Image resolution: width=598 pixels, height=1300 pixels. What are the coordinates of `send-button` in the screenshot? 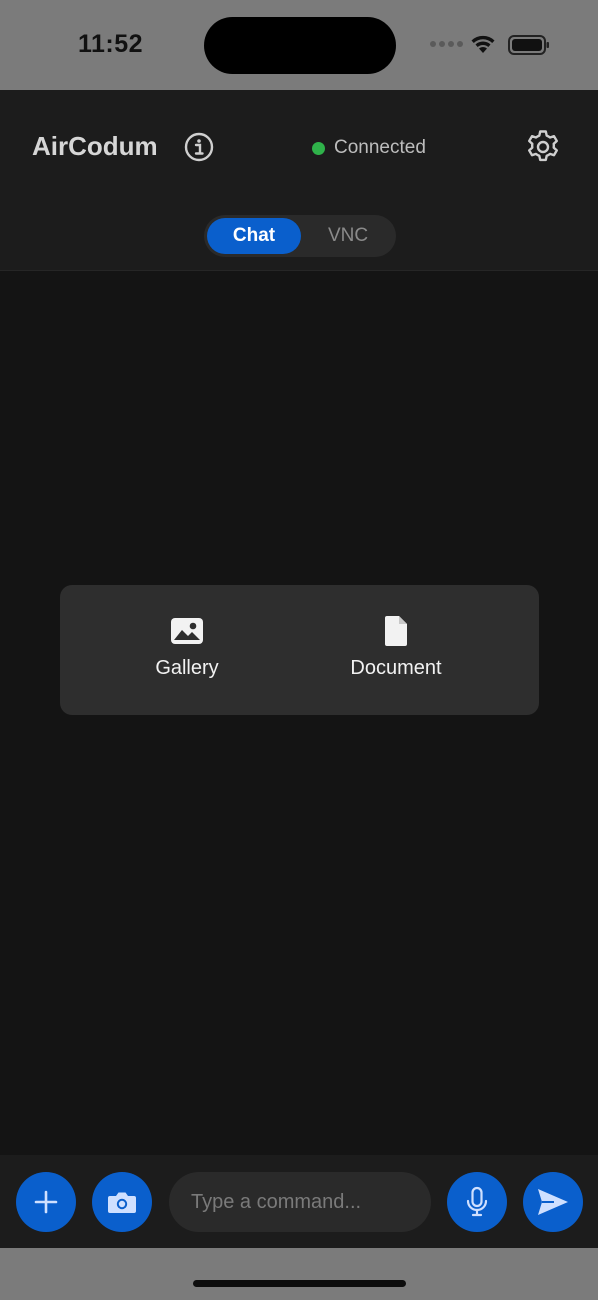 It's located at (553, 1202).